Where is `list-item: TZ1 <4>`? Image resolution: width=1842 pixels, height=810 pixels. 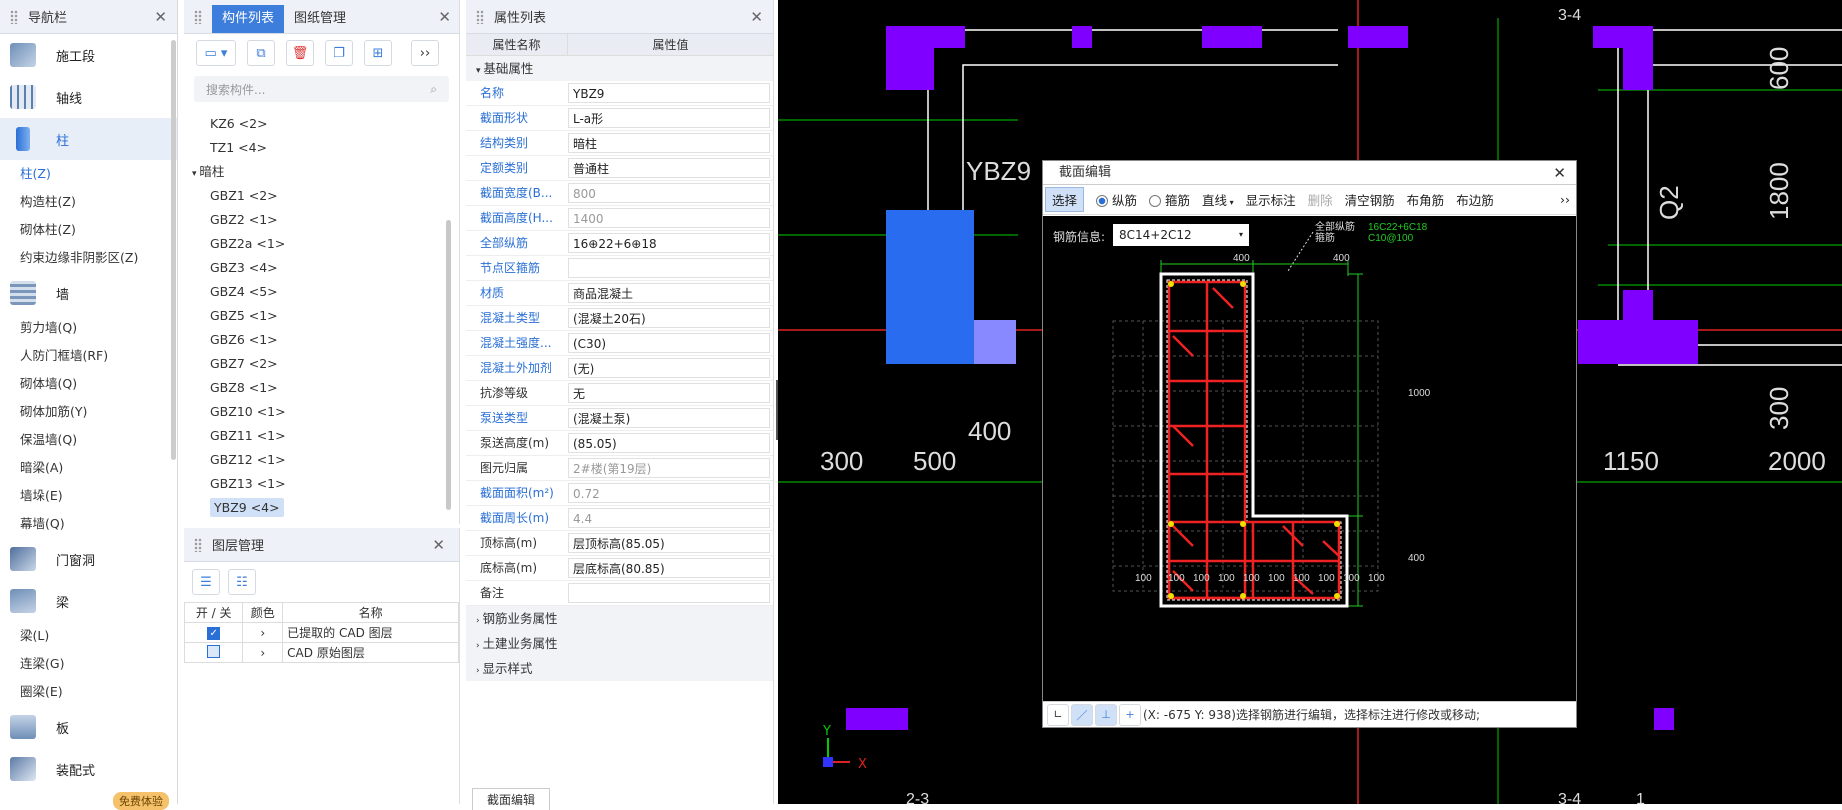 list-item: TZ1 <4> is located at coordinates (321, 148).